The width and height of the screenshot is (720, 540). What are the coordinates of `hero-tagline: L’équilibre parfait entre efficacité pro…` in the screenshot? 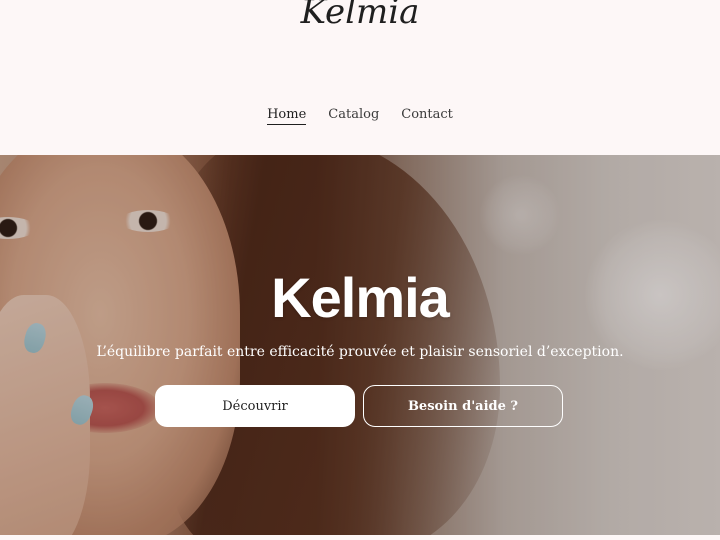 It's located at (360, 352).